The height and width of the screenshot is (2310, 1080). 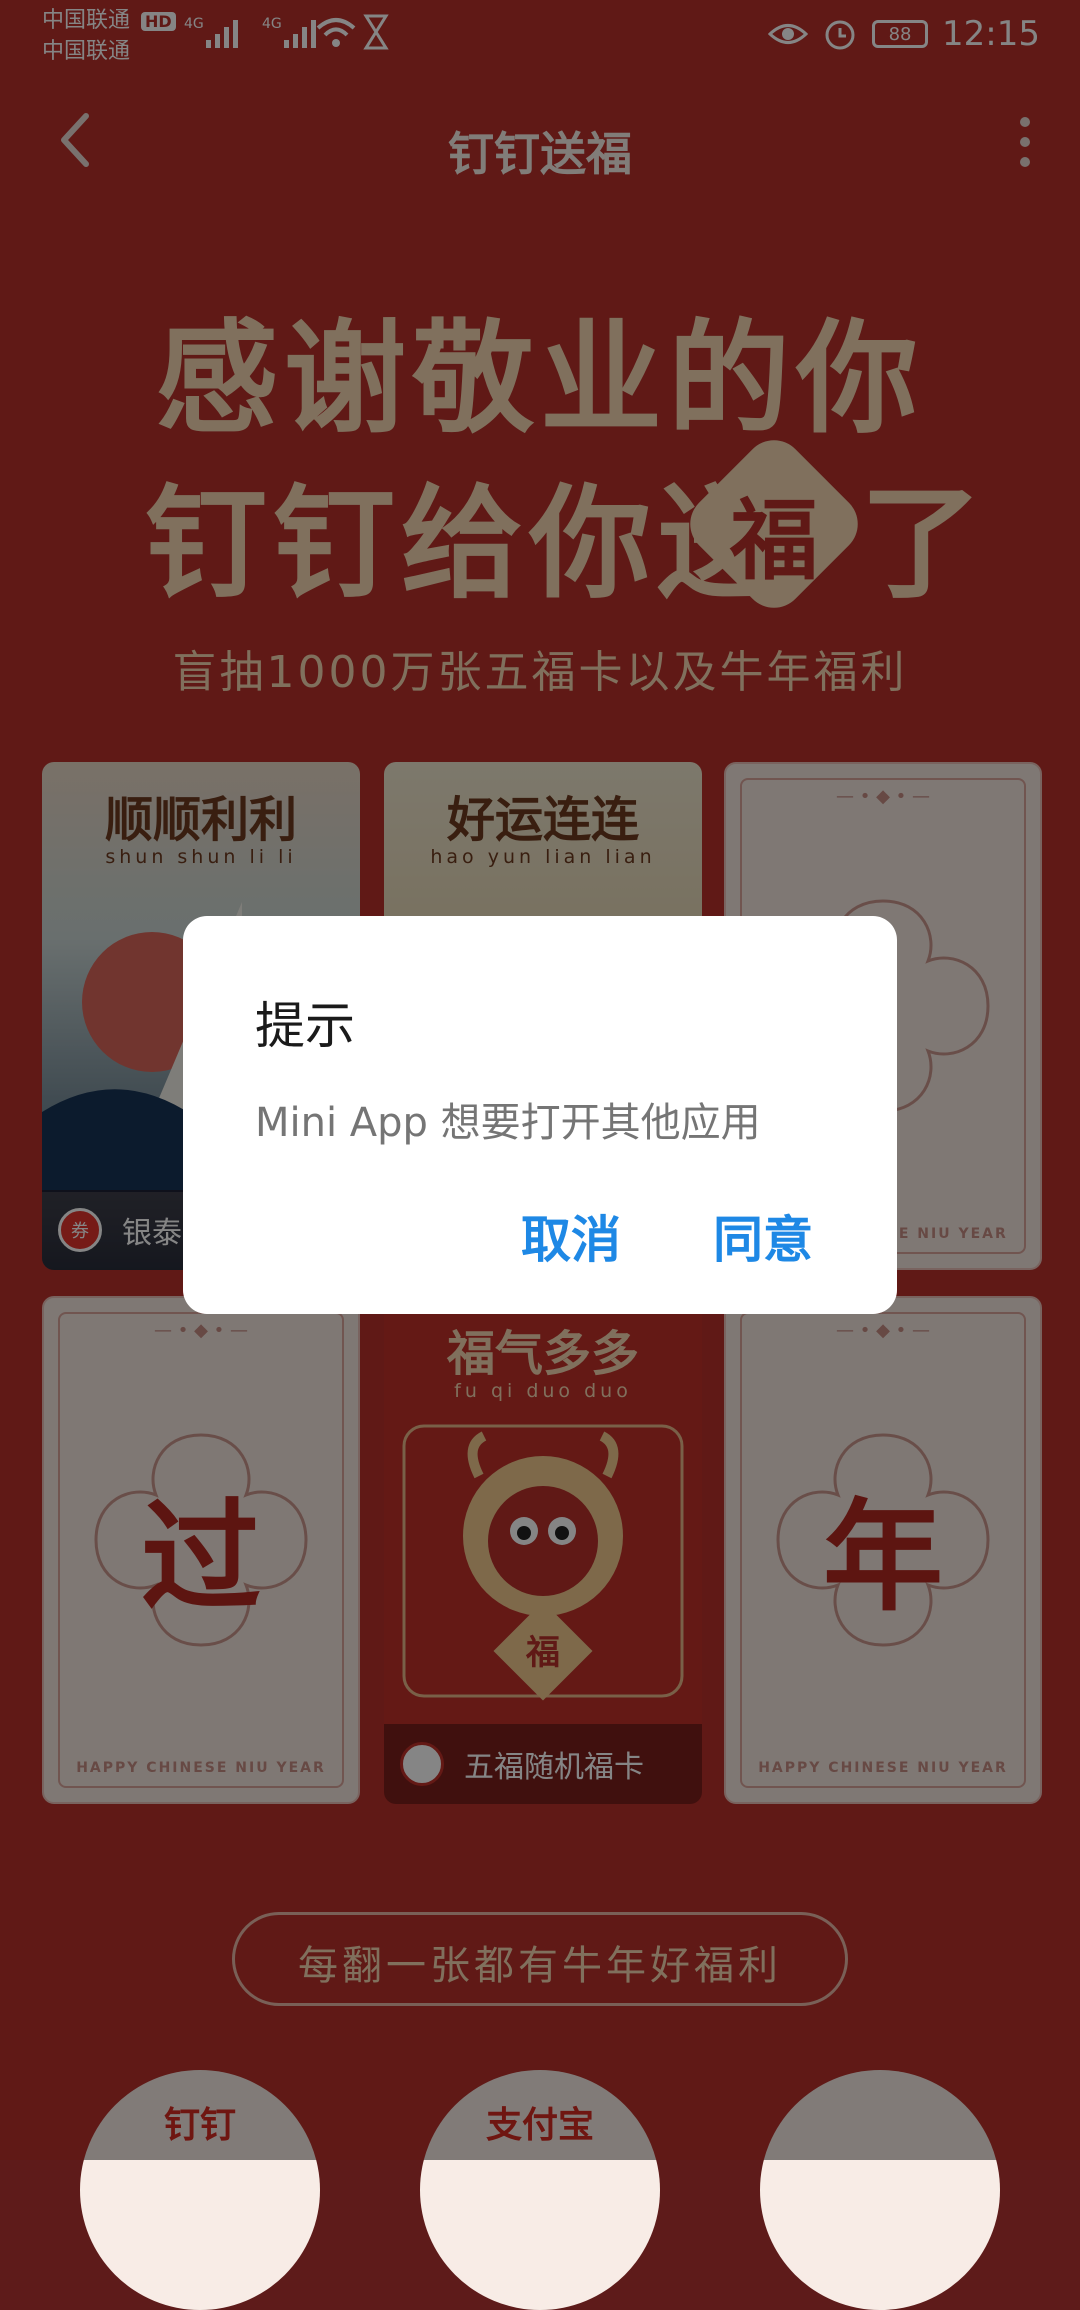 I want to click on dialog-message: Mini App 想要打开其他应用, so click(x=508, y=1123).